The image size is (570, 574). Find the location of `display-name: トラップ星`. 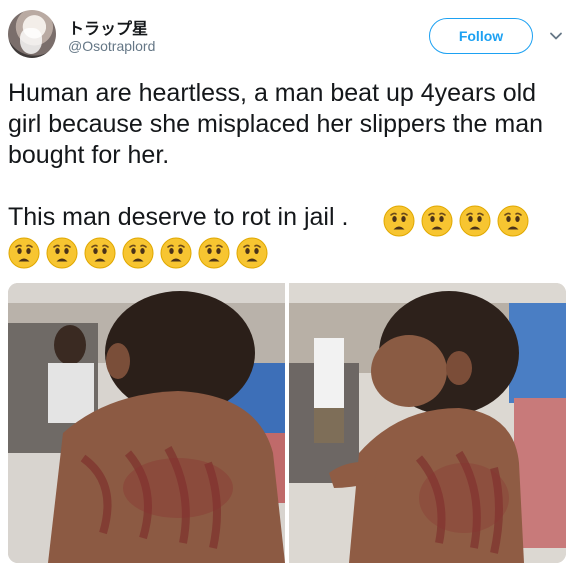

display-name: トラップ星 is located at coordinates (108, 27).